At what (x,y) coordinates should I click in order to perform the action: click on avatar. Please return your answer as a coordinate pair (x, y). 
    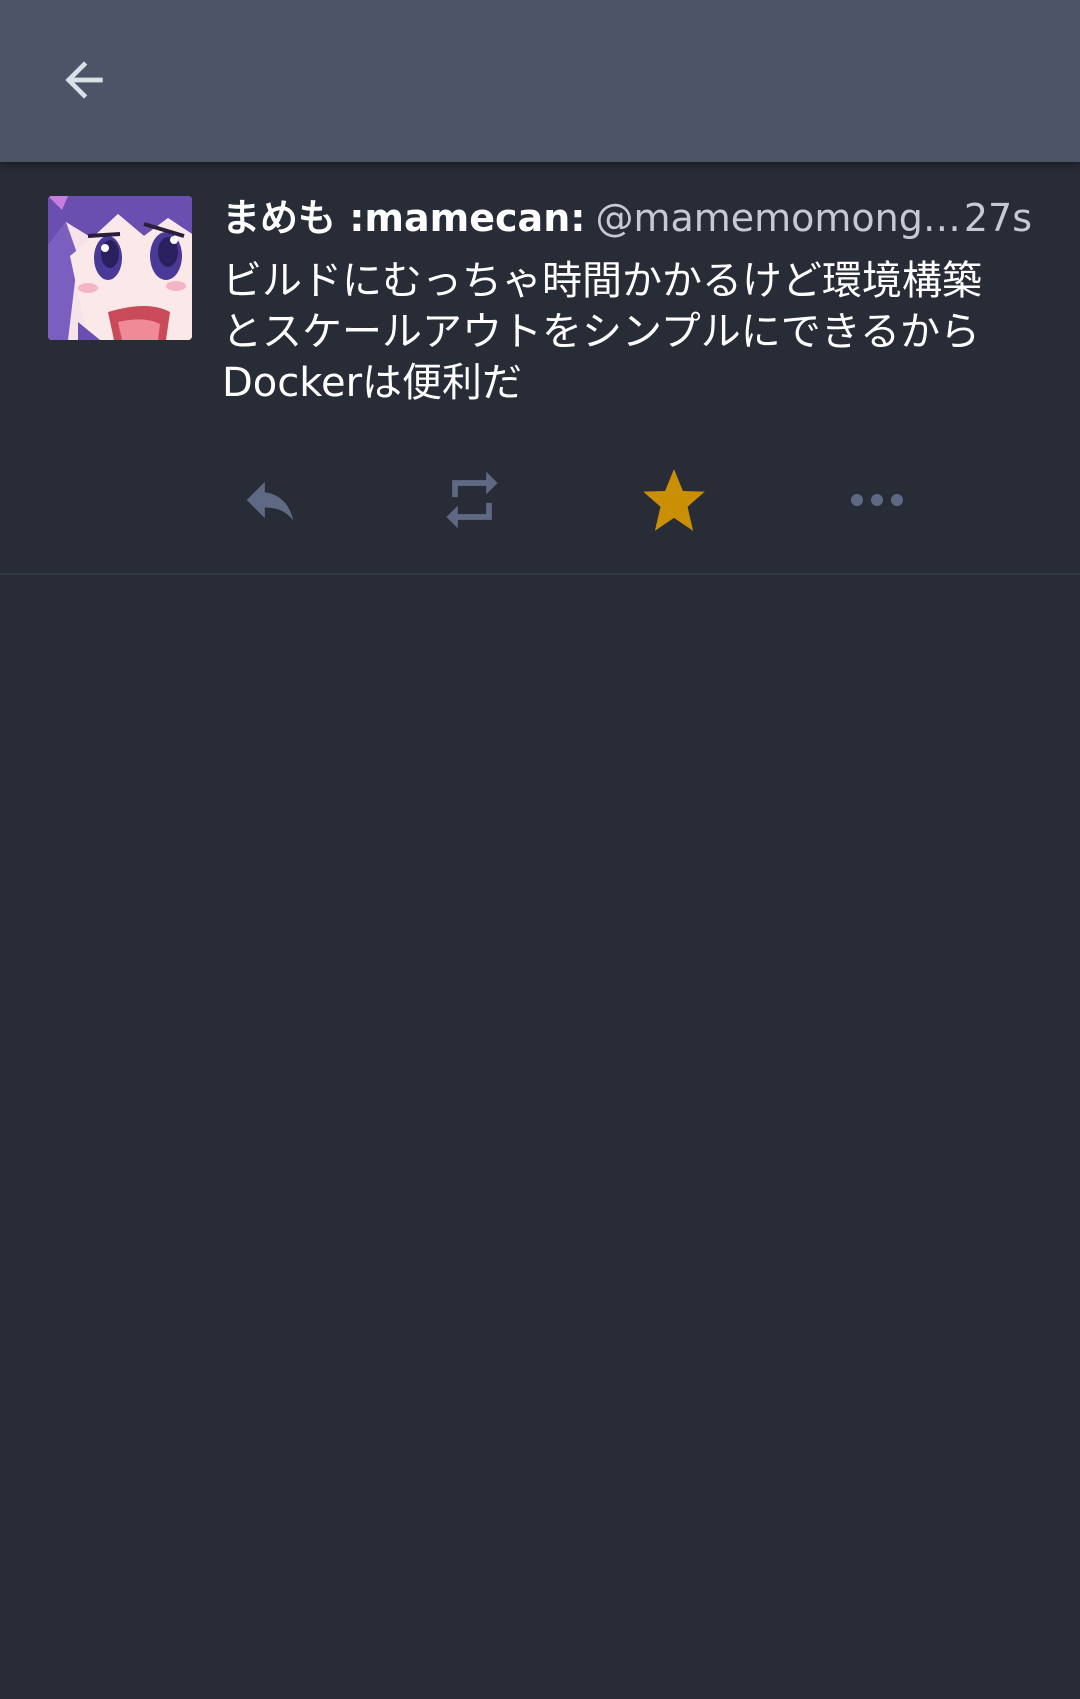
    Looking at the image, I should click on (120, 268).